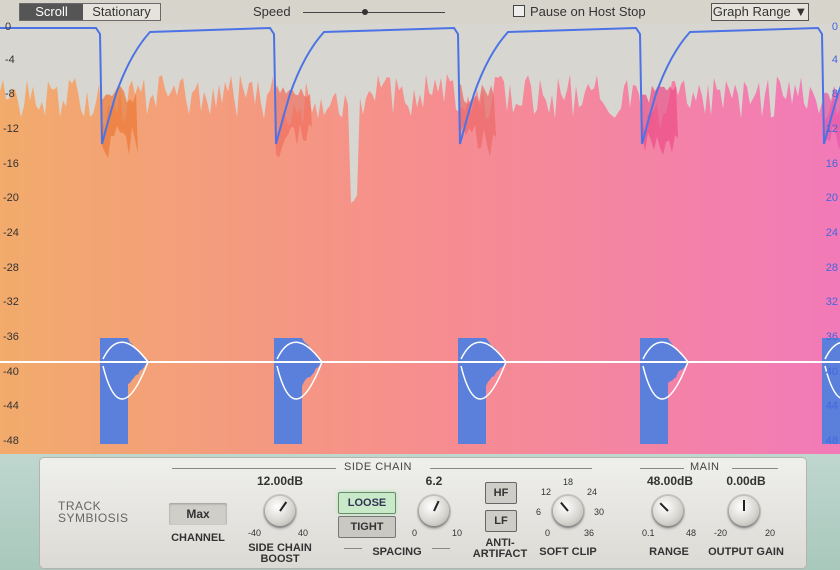 This screenshot has height=570, width=840. What do you see at coordinates (93, 518) in the screenshot?
I see `logo-line-2: SYMBIOSIS` at bounding box center [93, 518].